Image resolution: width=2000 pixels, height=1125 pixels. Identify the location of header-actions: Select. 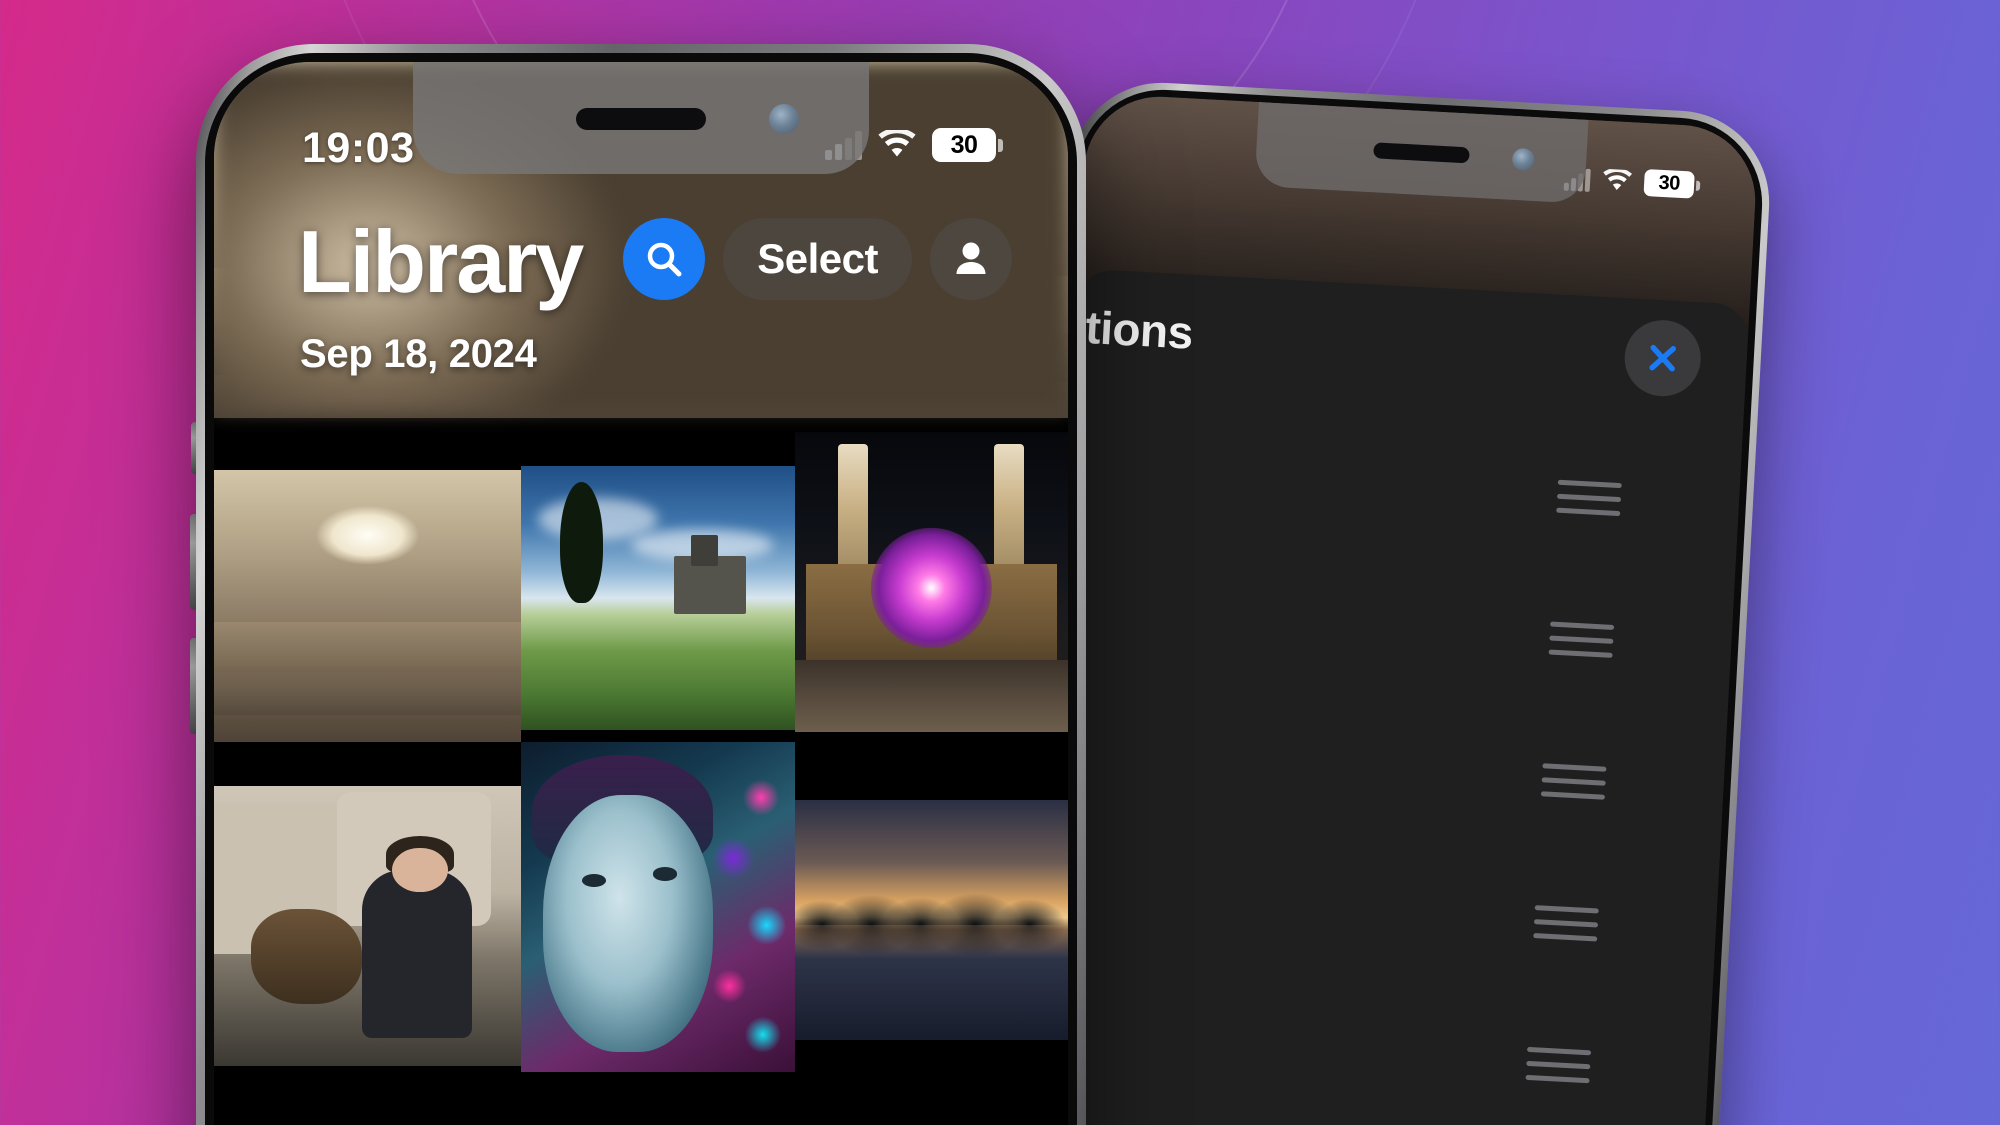
(817, 259).